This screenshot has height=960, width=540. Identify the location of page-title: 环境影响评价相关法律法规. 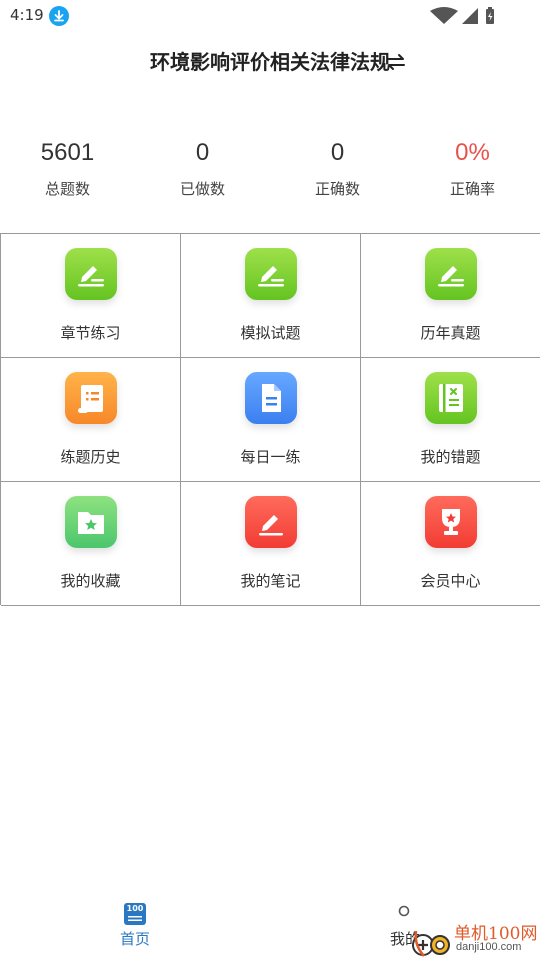
(270, 62).